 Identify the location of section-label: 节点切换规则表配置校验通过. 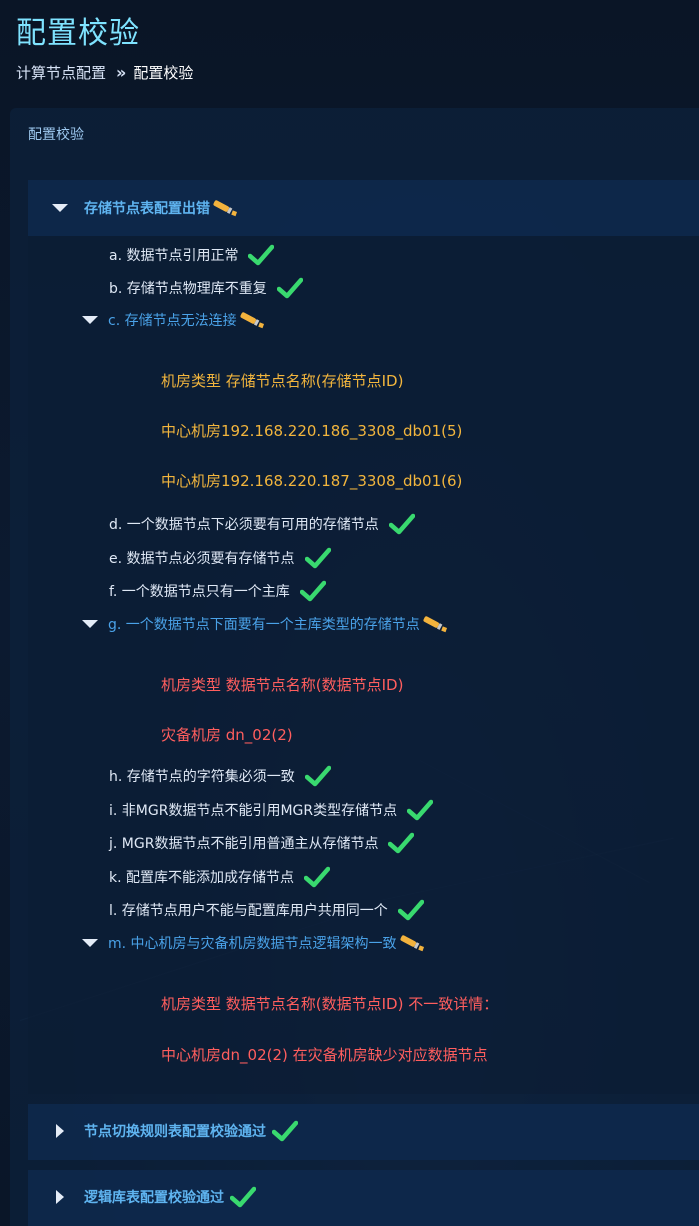
(175, 1132).